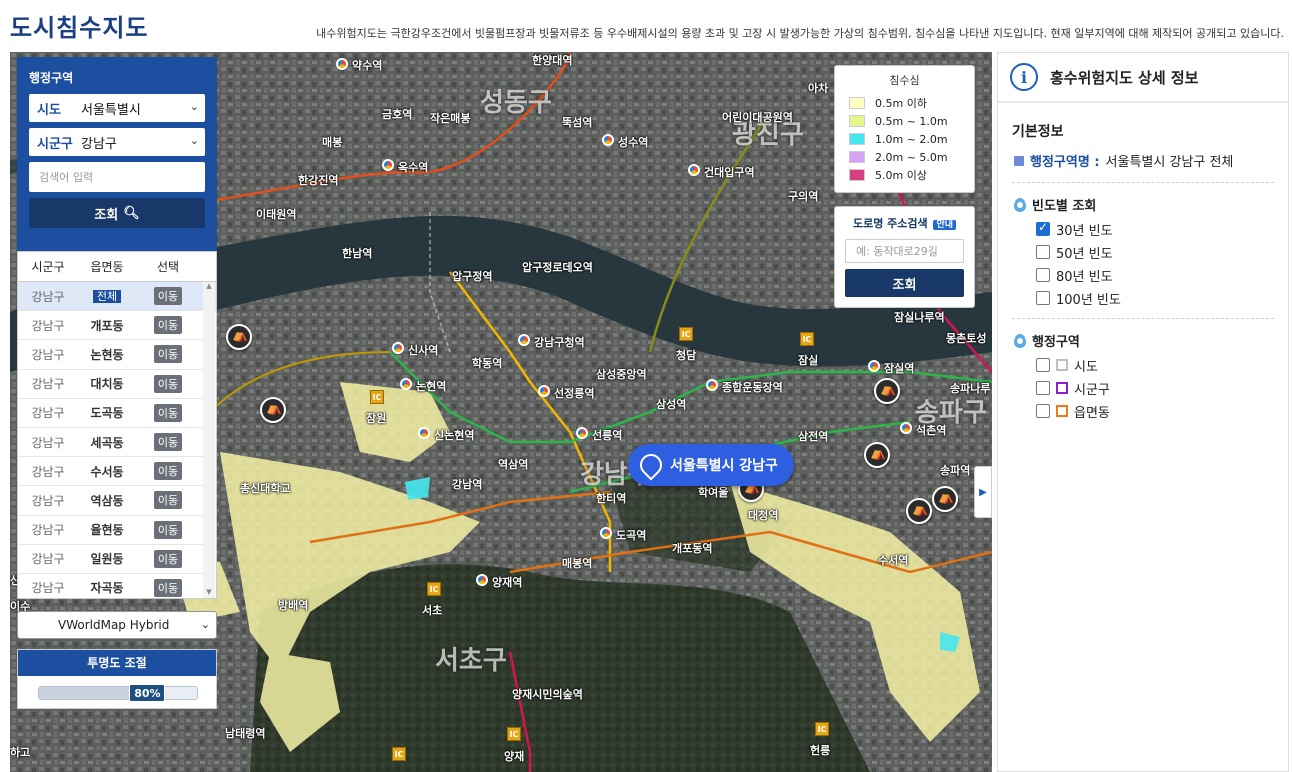  I want to click on search-submit-button: 조회 🔍︎, so click(117, 213).